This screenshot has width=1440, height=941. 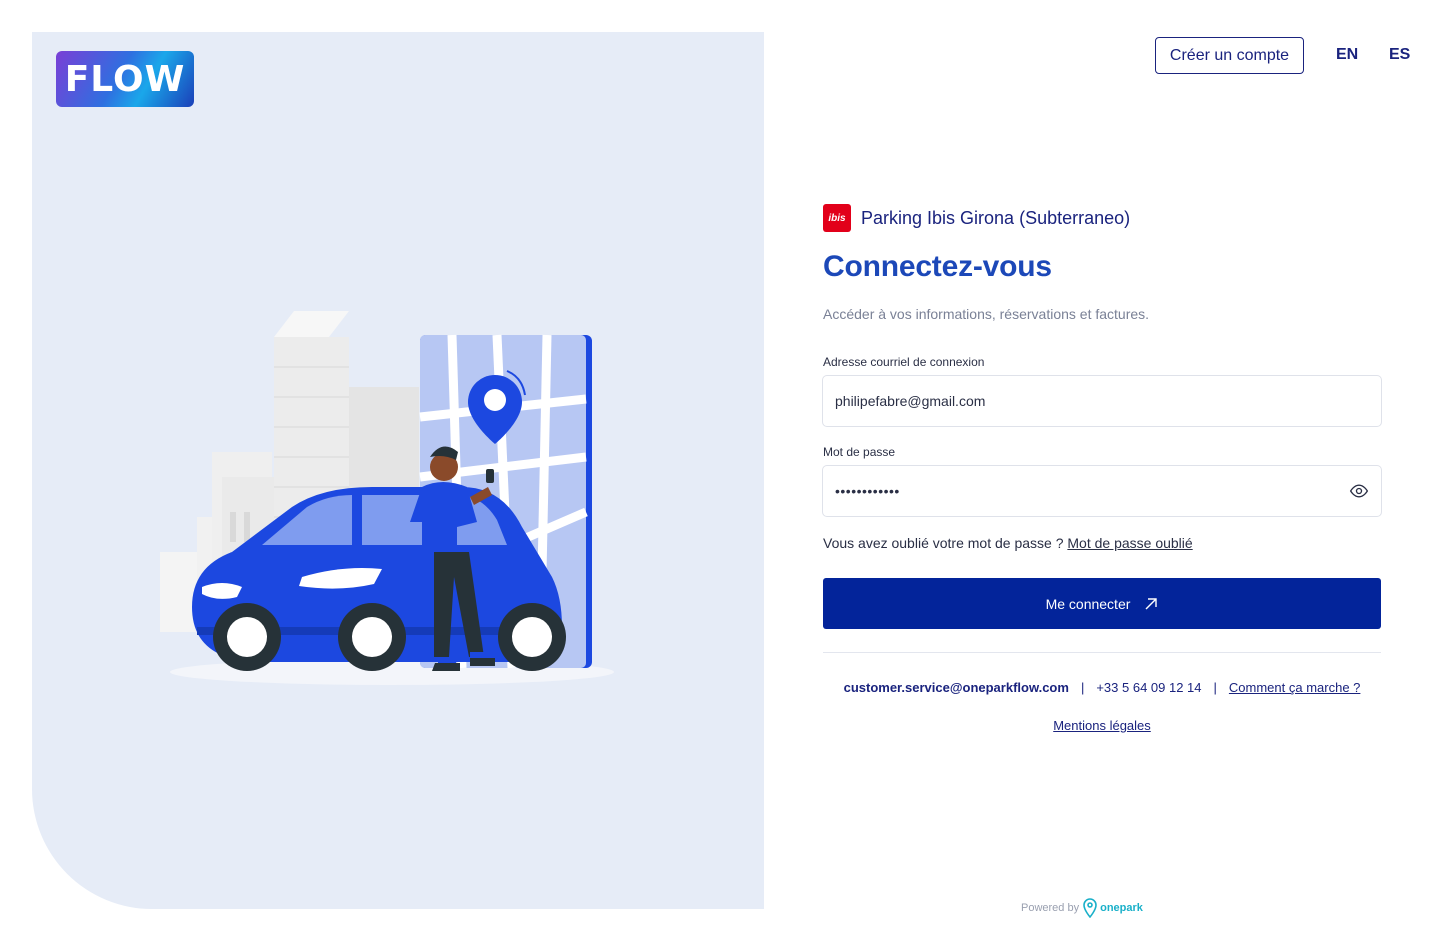 What do you see at coordinates (1050, 908) in the screenshot?
I see `powered-by-text: Powered by` at bounding box center [1050, 908].